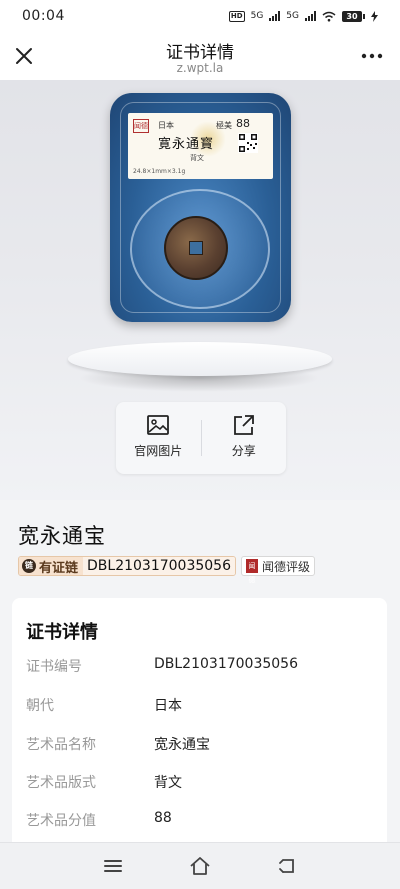  What do you see at coordinates (303, 16) in the screenshot?
I see `status-icons: HD 5G 5G 30` at bounding box center [303, 16].